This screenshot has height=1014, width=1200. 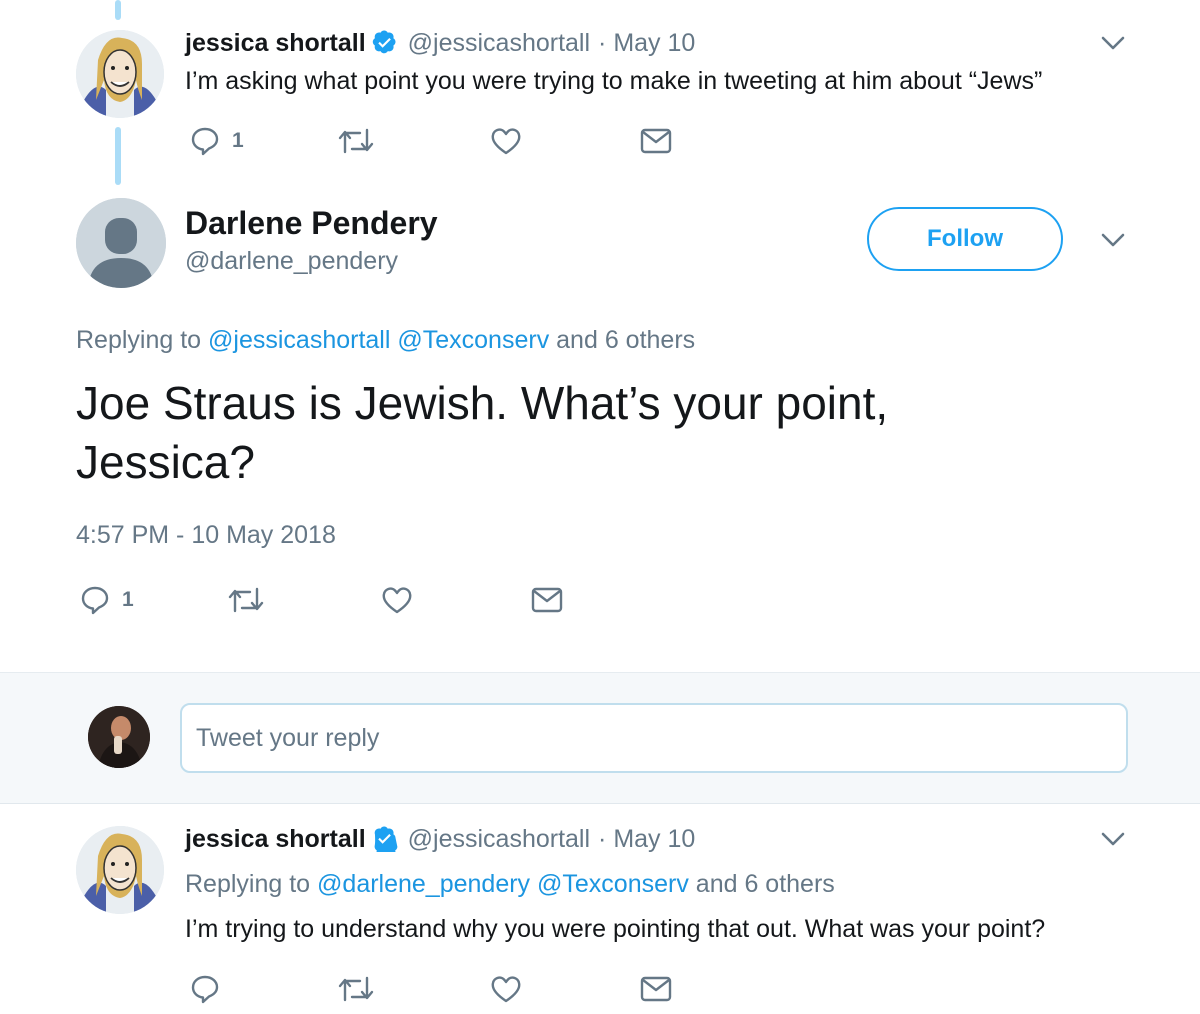 What do you see at coordinates (499, 43) in the screenshot?
I see `tweet1-handle: @jessicashortall` at bounding box center [499, 43].